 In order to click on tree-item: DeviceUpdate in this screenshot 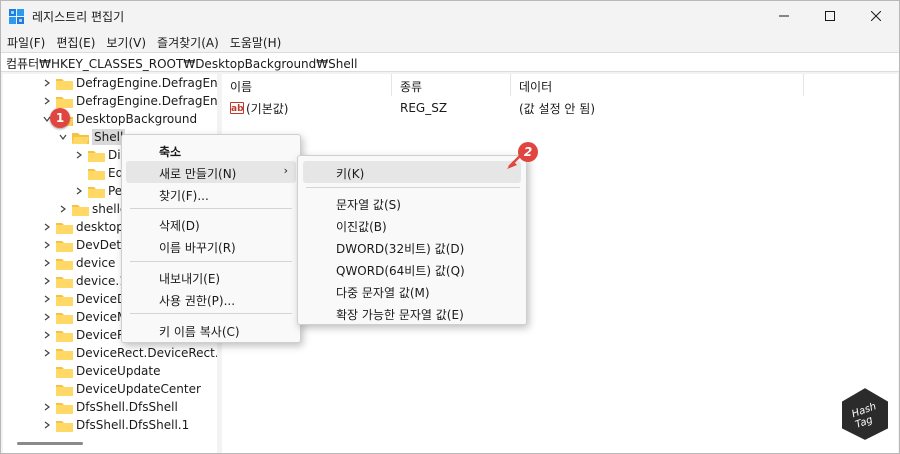, I will do `click(101, 371)`.